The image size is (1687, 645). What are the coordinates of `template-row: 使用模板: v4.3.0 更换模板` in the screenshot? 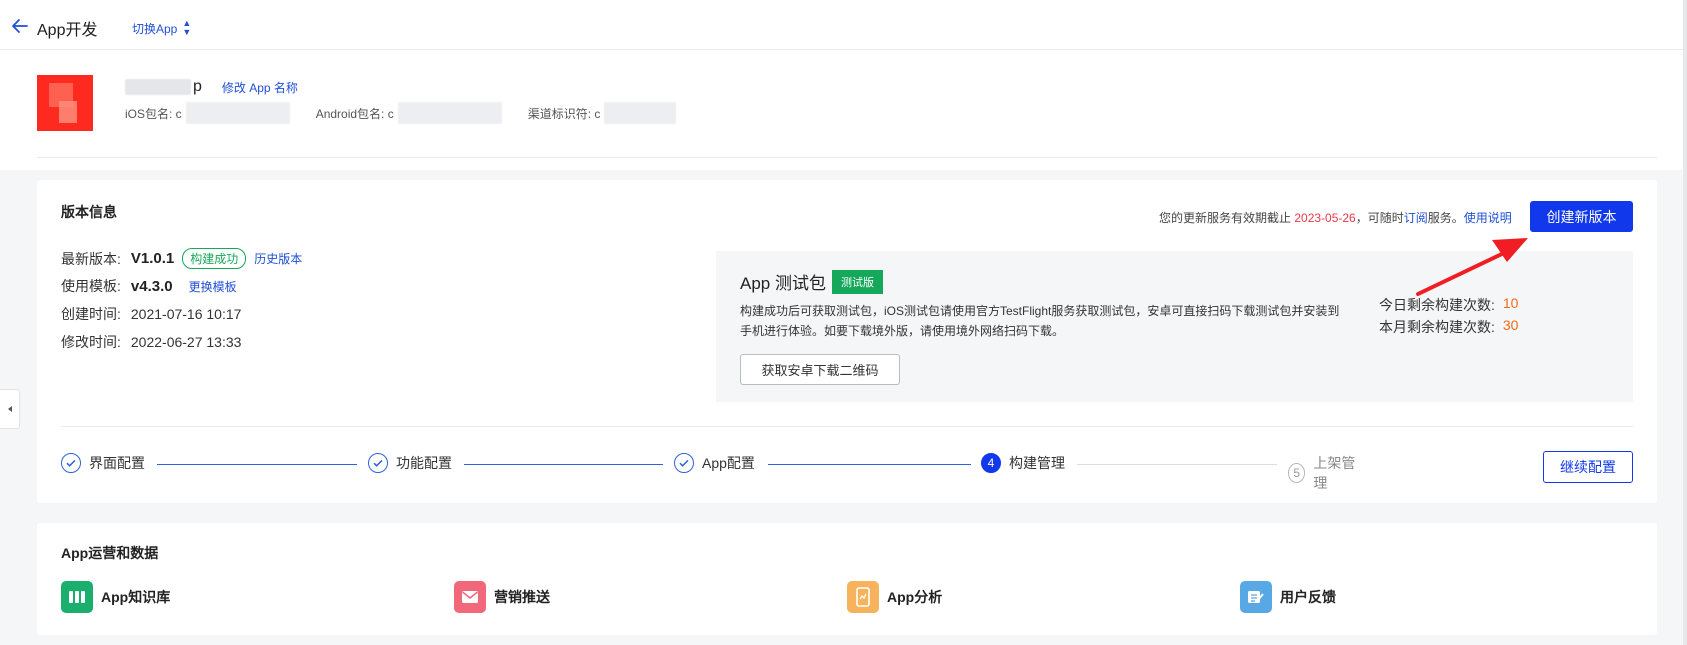 It's located at (149, 286).